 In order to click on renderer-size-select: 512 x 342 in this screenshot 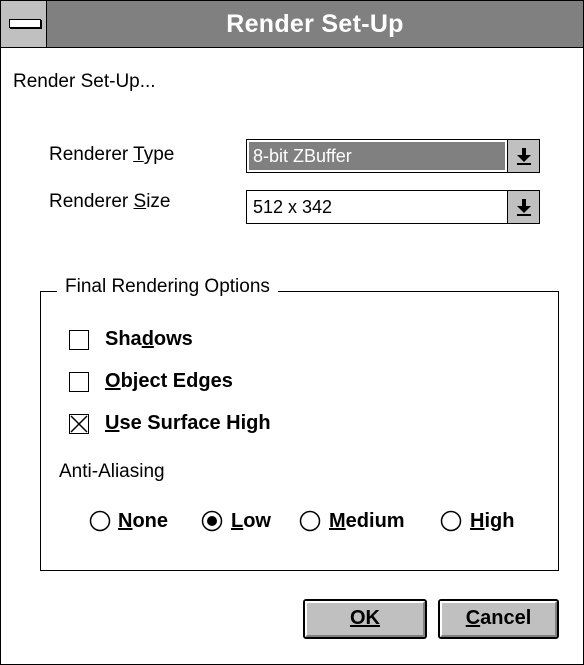, I will do `click(393, 207)`.